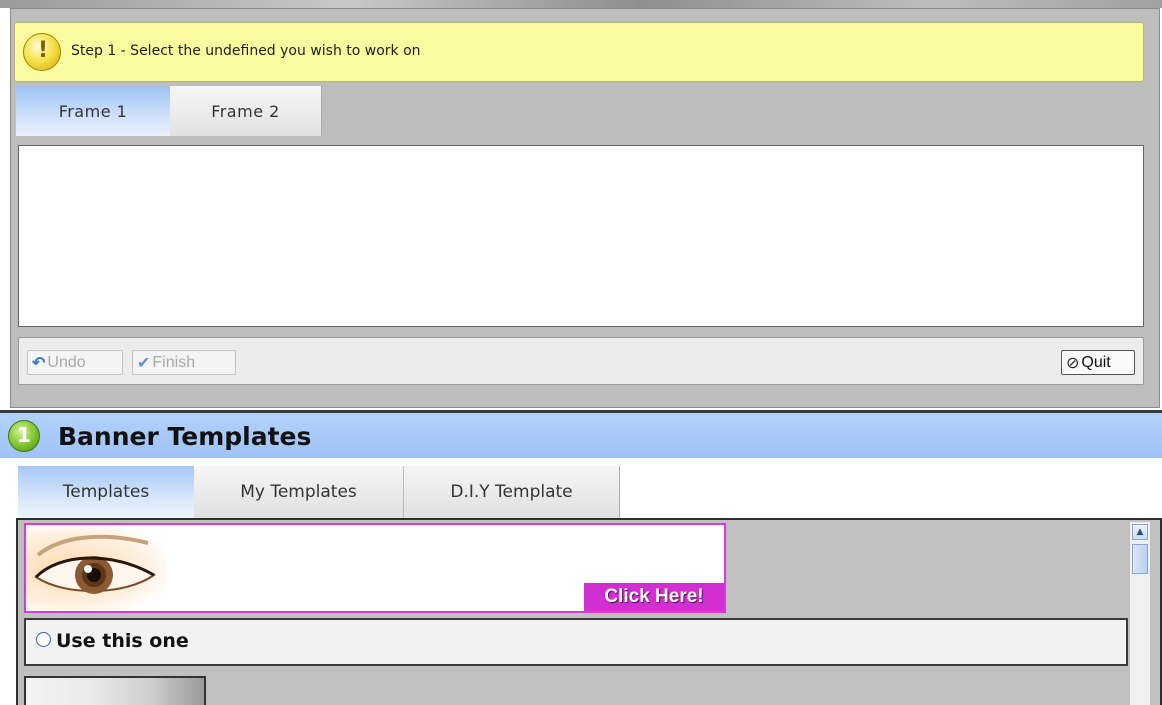  Describe the element at coordinates (24, 436) in the screenshot. I see `step-number-icon: 1` at that location.